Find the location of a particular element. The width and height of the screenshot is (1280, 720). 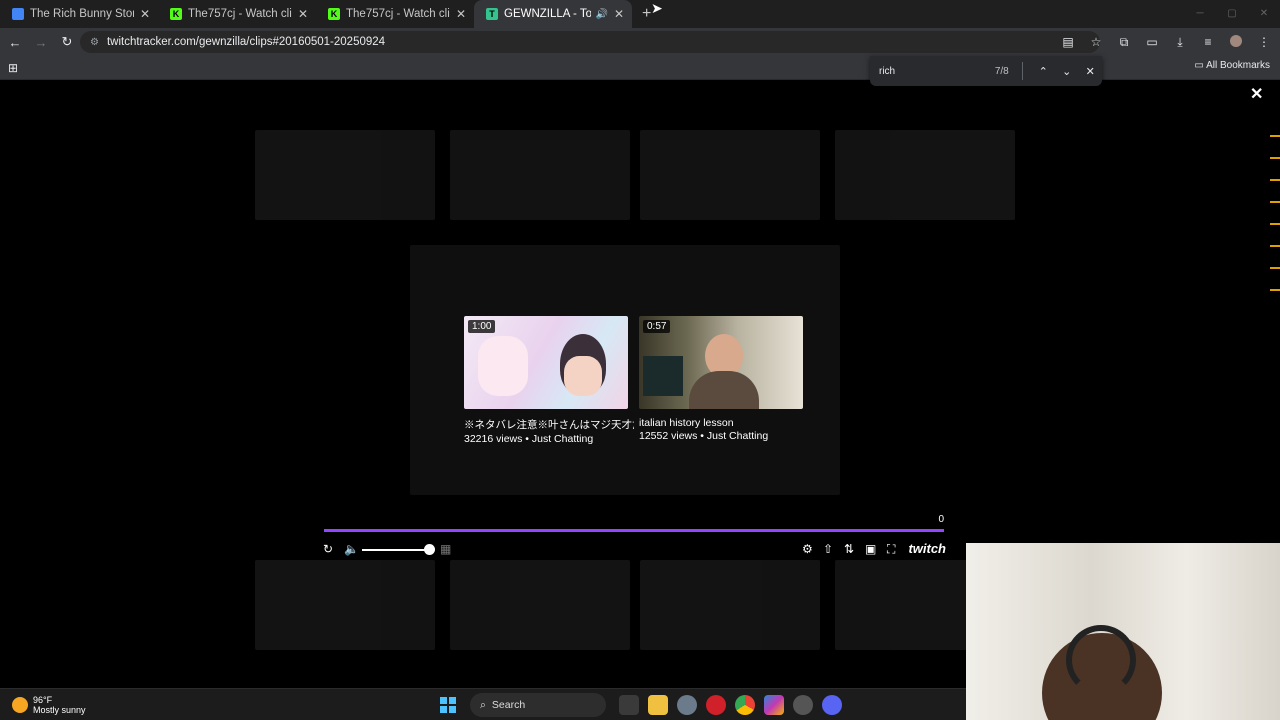

taskbar-search: ⌕ Search is located at coordinates (538, 705).